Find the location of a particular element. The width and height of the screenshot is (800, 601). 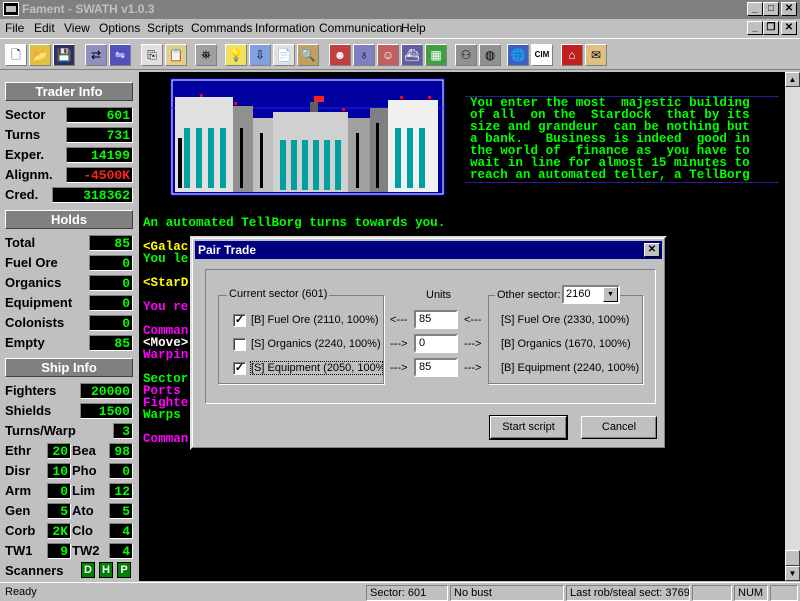

menu-edit: Edit is located at coordinates (44, 28).